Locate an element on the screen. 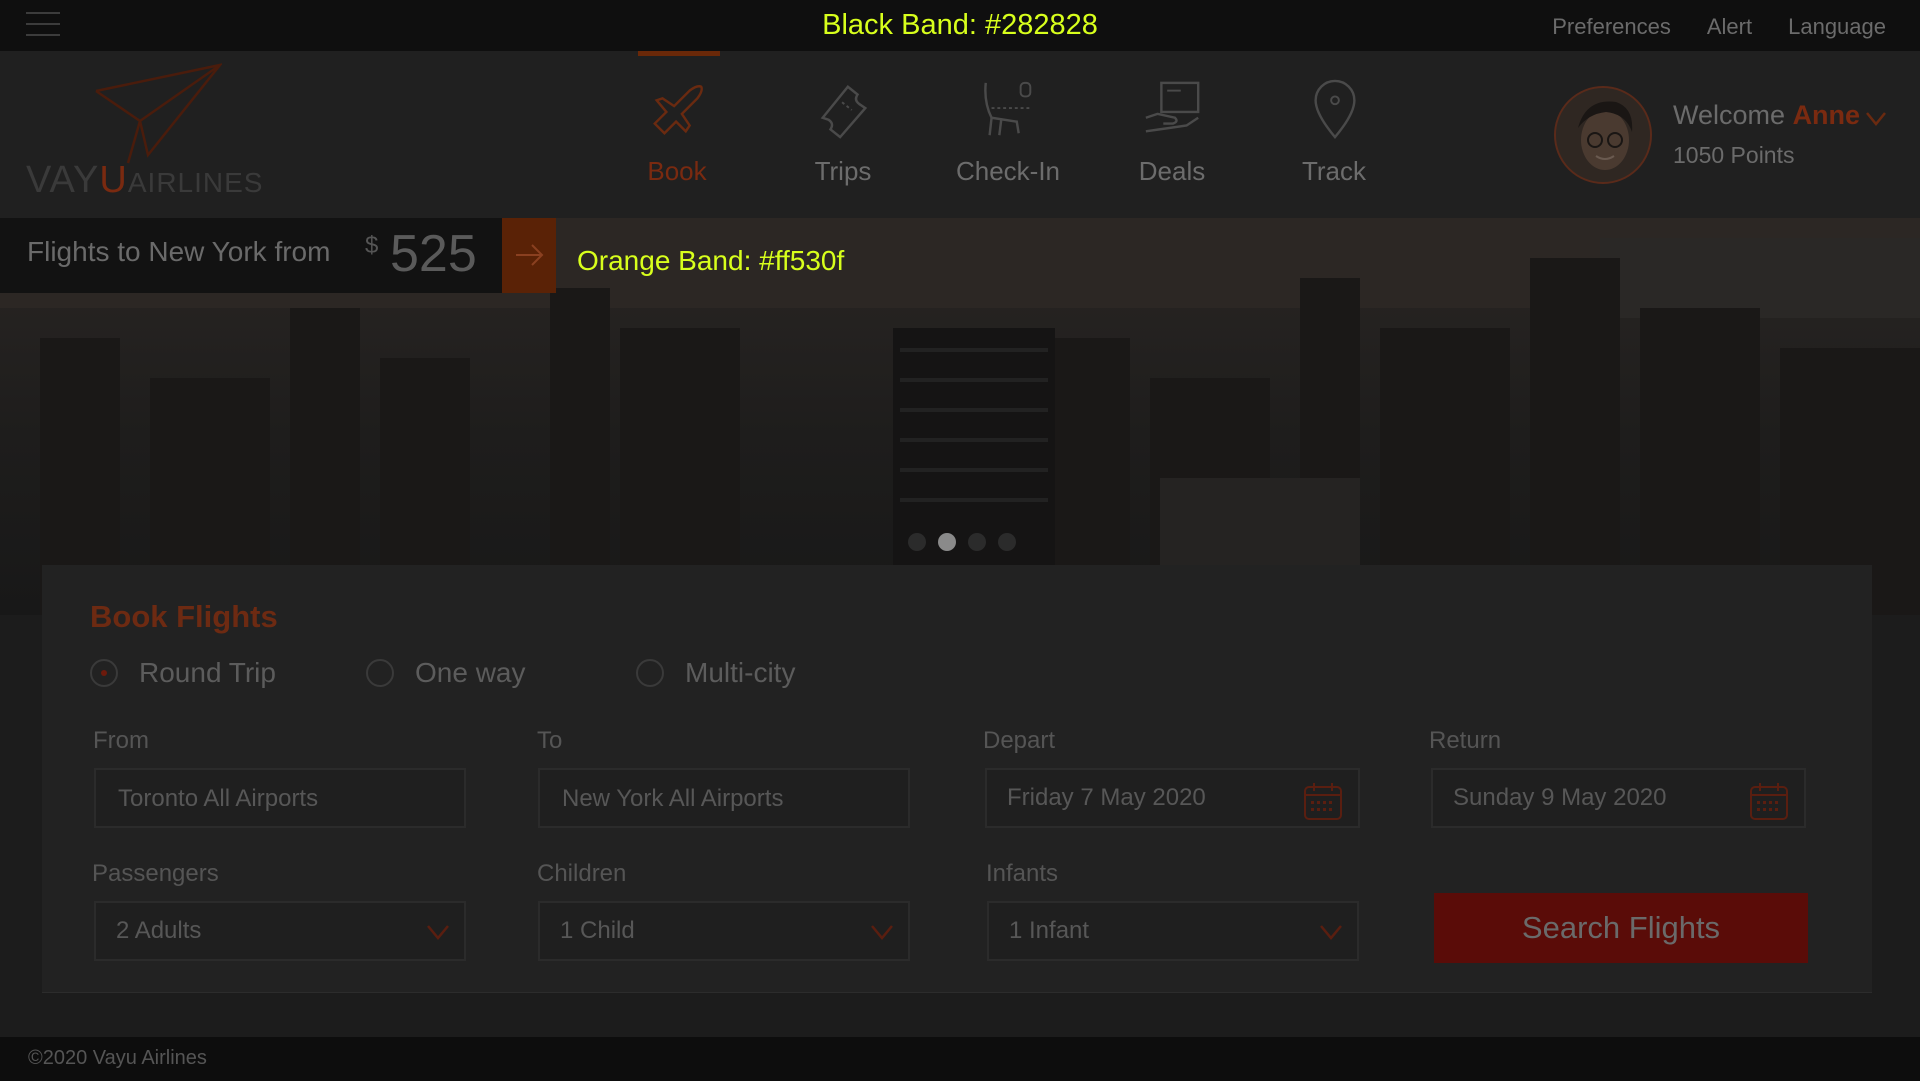 This screenshot has height=1081, width=1920. preferences-link: Preferences is located at coordinates (1611, 27).